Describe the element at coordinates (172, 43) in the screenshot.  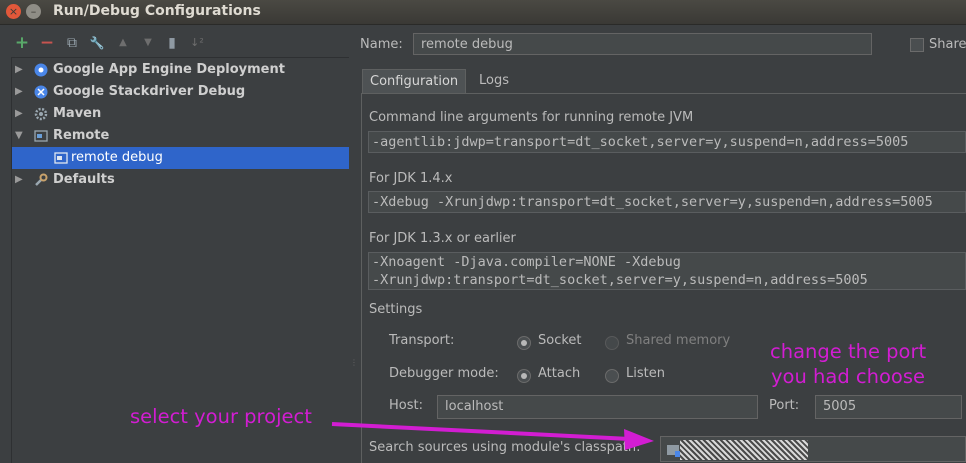
I see `folder-icon: ▮` at that location.